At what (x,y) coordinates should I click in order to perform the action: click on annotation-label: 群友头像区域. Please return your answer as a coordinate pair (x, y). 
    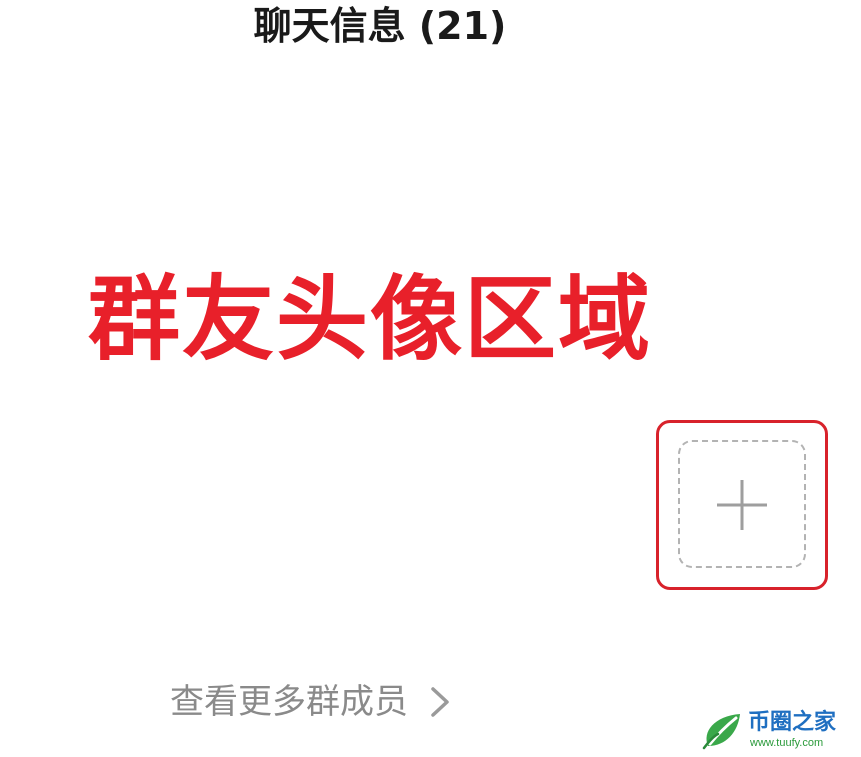
    Looking at the image, I should click on (370, 319).